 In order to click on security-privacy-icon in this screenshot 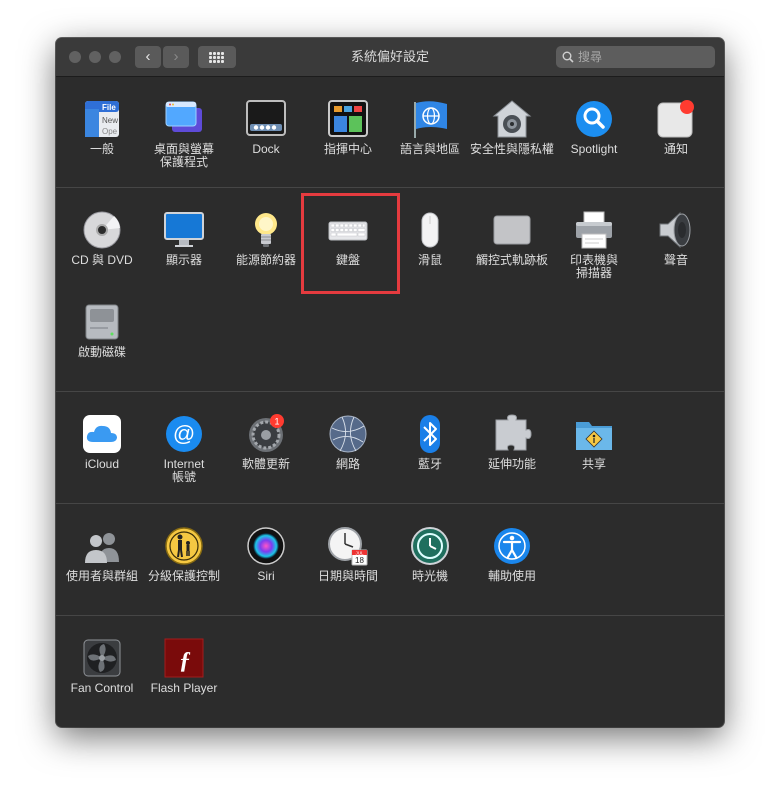, I will do `click(512, 119)`.